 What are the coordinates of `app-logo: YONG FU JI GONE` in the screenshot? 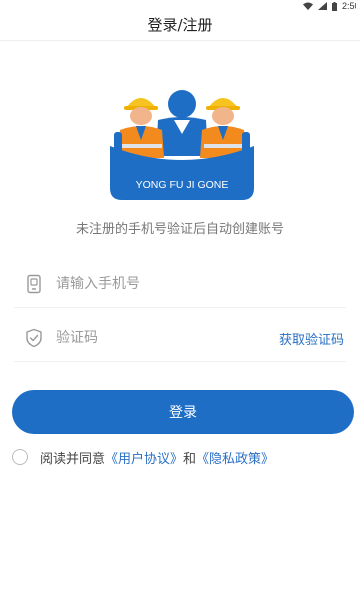 It's located at (182, 145).